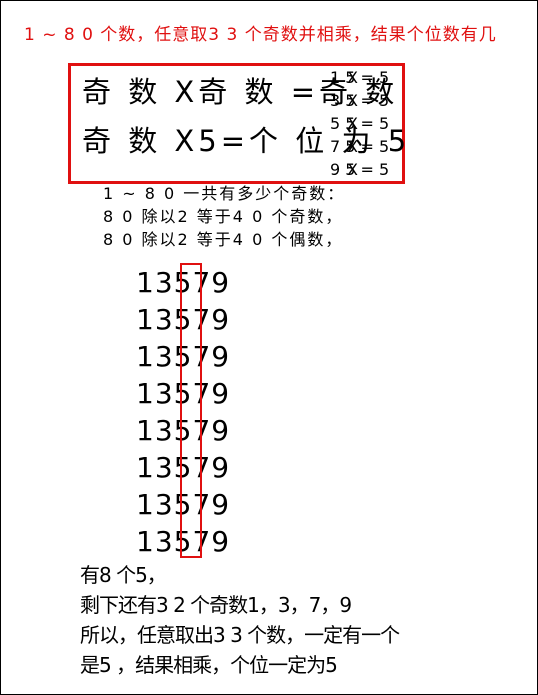  What do you see at coordinates (191, 410) in the screenshot?
I see `five-column-highlight` at bounding box center [191, 410].